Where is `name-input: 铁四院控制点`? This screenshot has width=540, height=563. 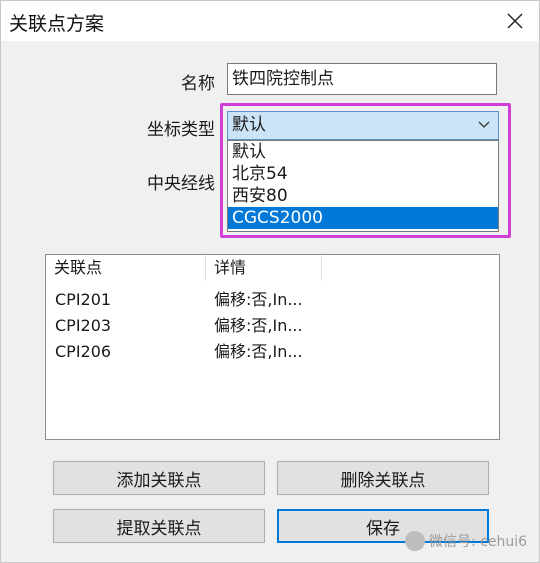 name-input: 铁四院控制点 is located at coordinates (362, 79).